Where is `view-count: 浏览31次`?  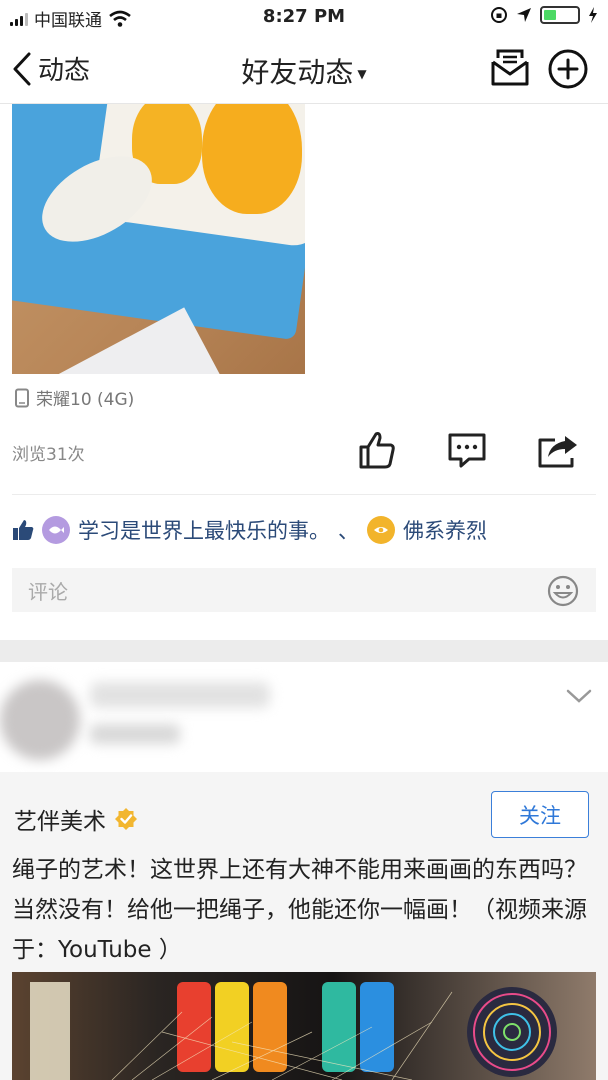 view-count: 浏览31次 is located at coordinates (48, 455).